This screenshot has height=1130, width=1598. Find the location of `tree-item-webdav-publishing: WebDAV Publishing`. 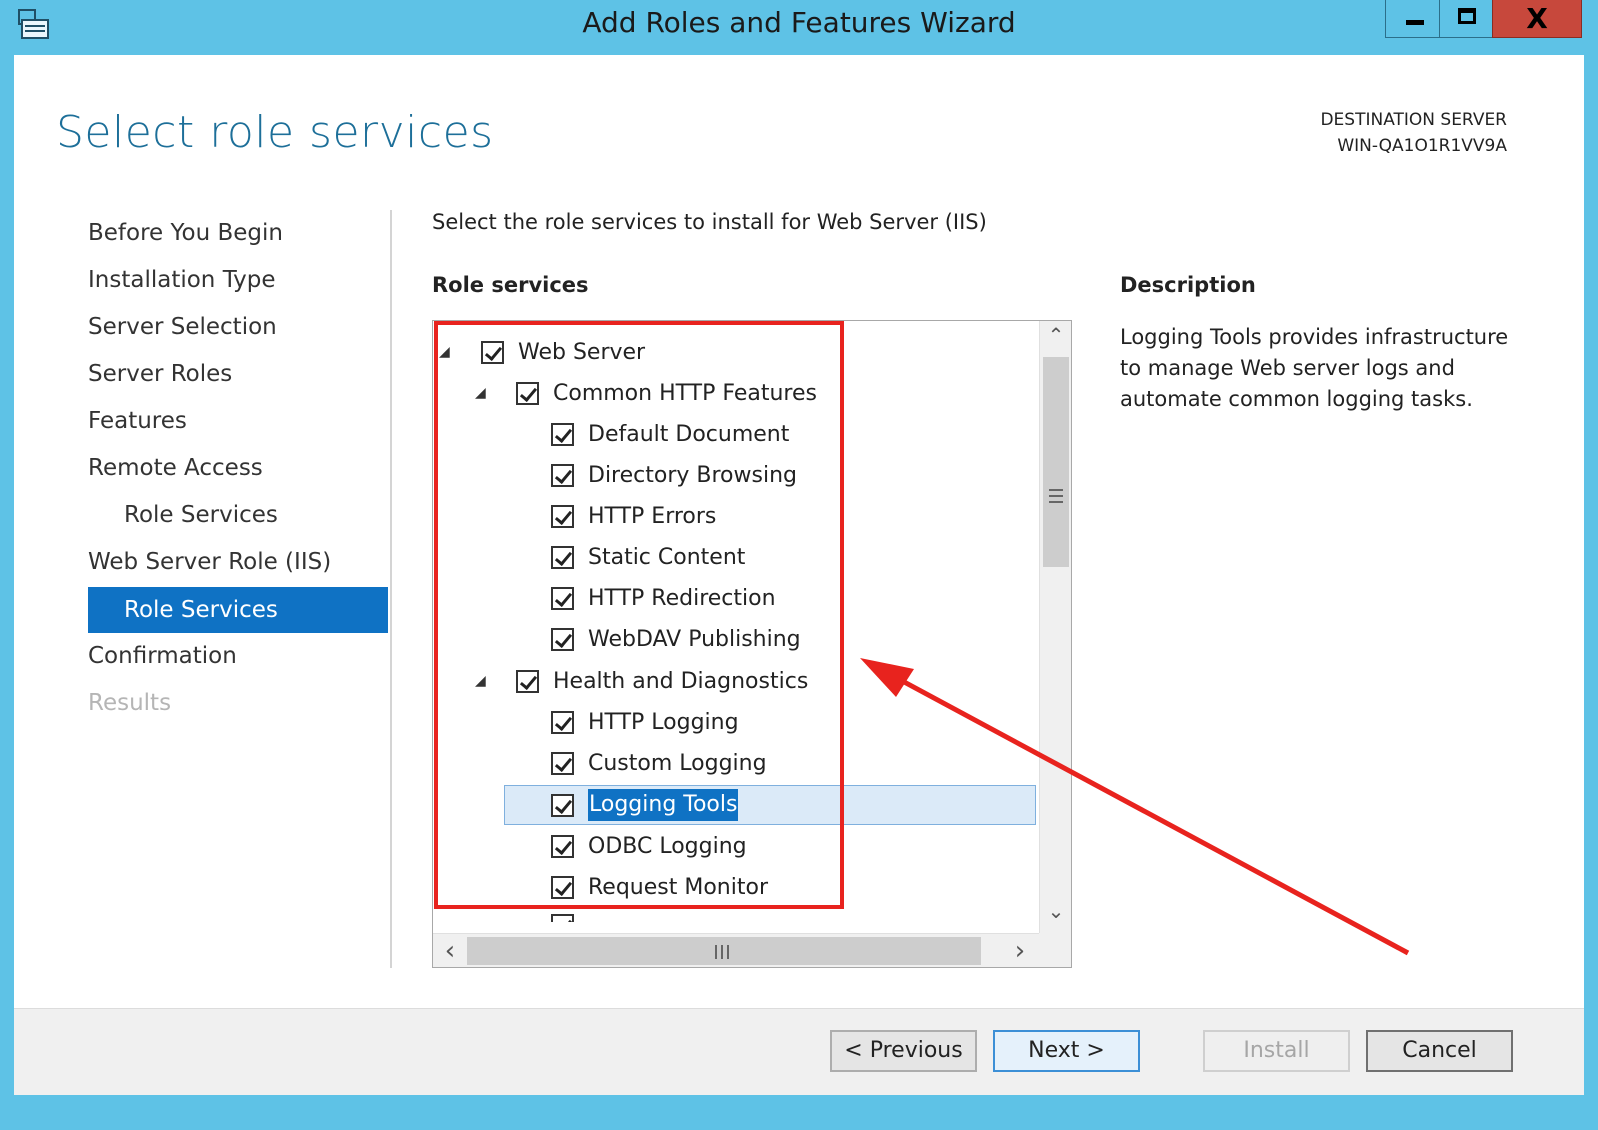

tree-item-webdav-publishing: WebDAV Publishing is located at coordinates (733, 639).